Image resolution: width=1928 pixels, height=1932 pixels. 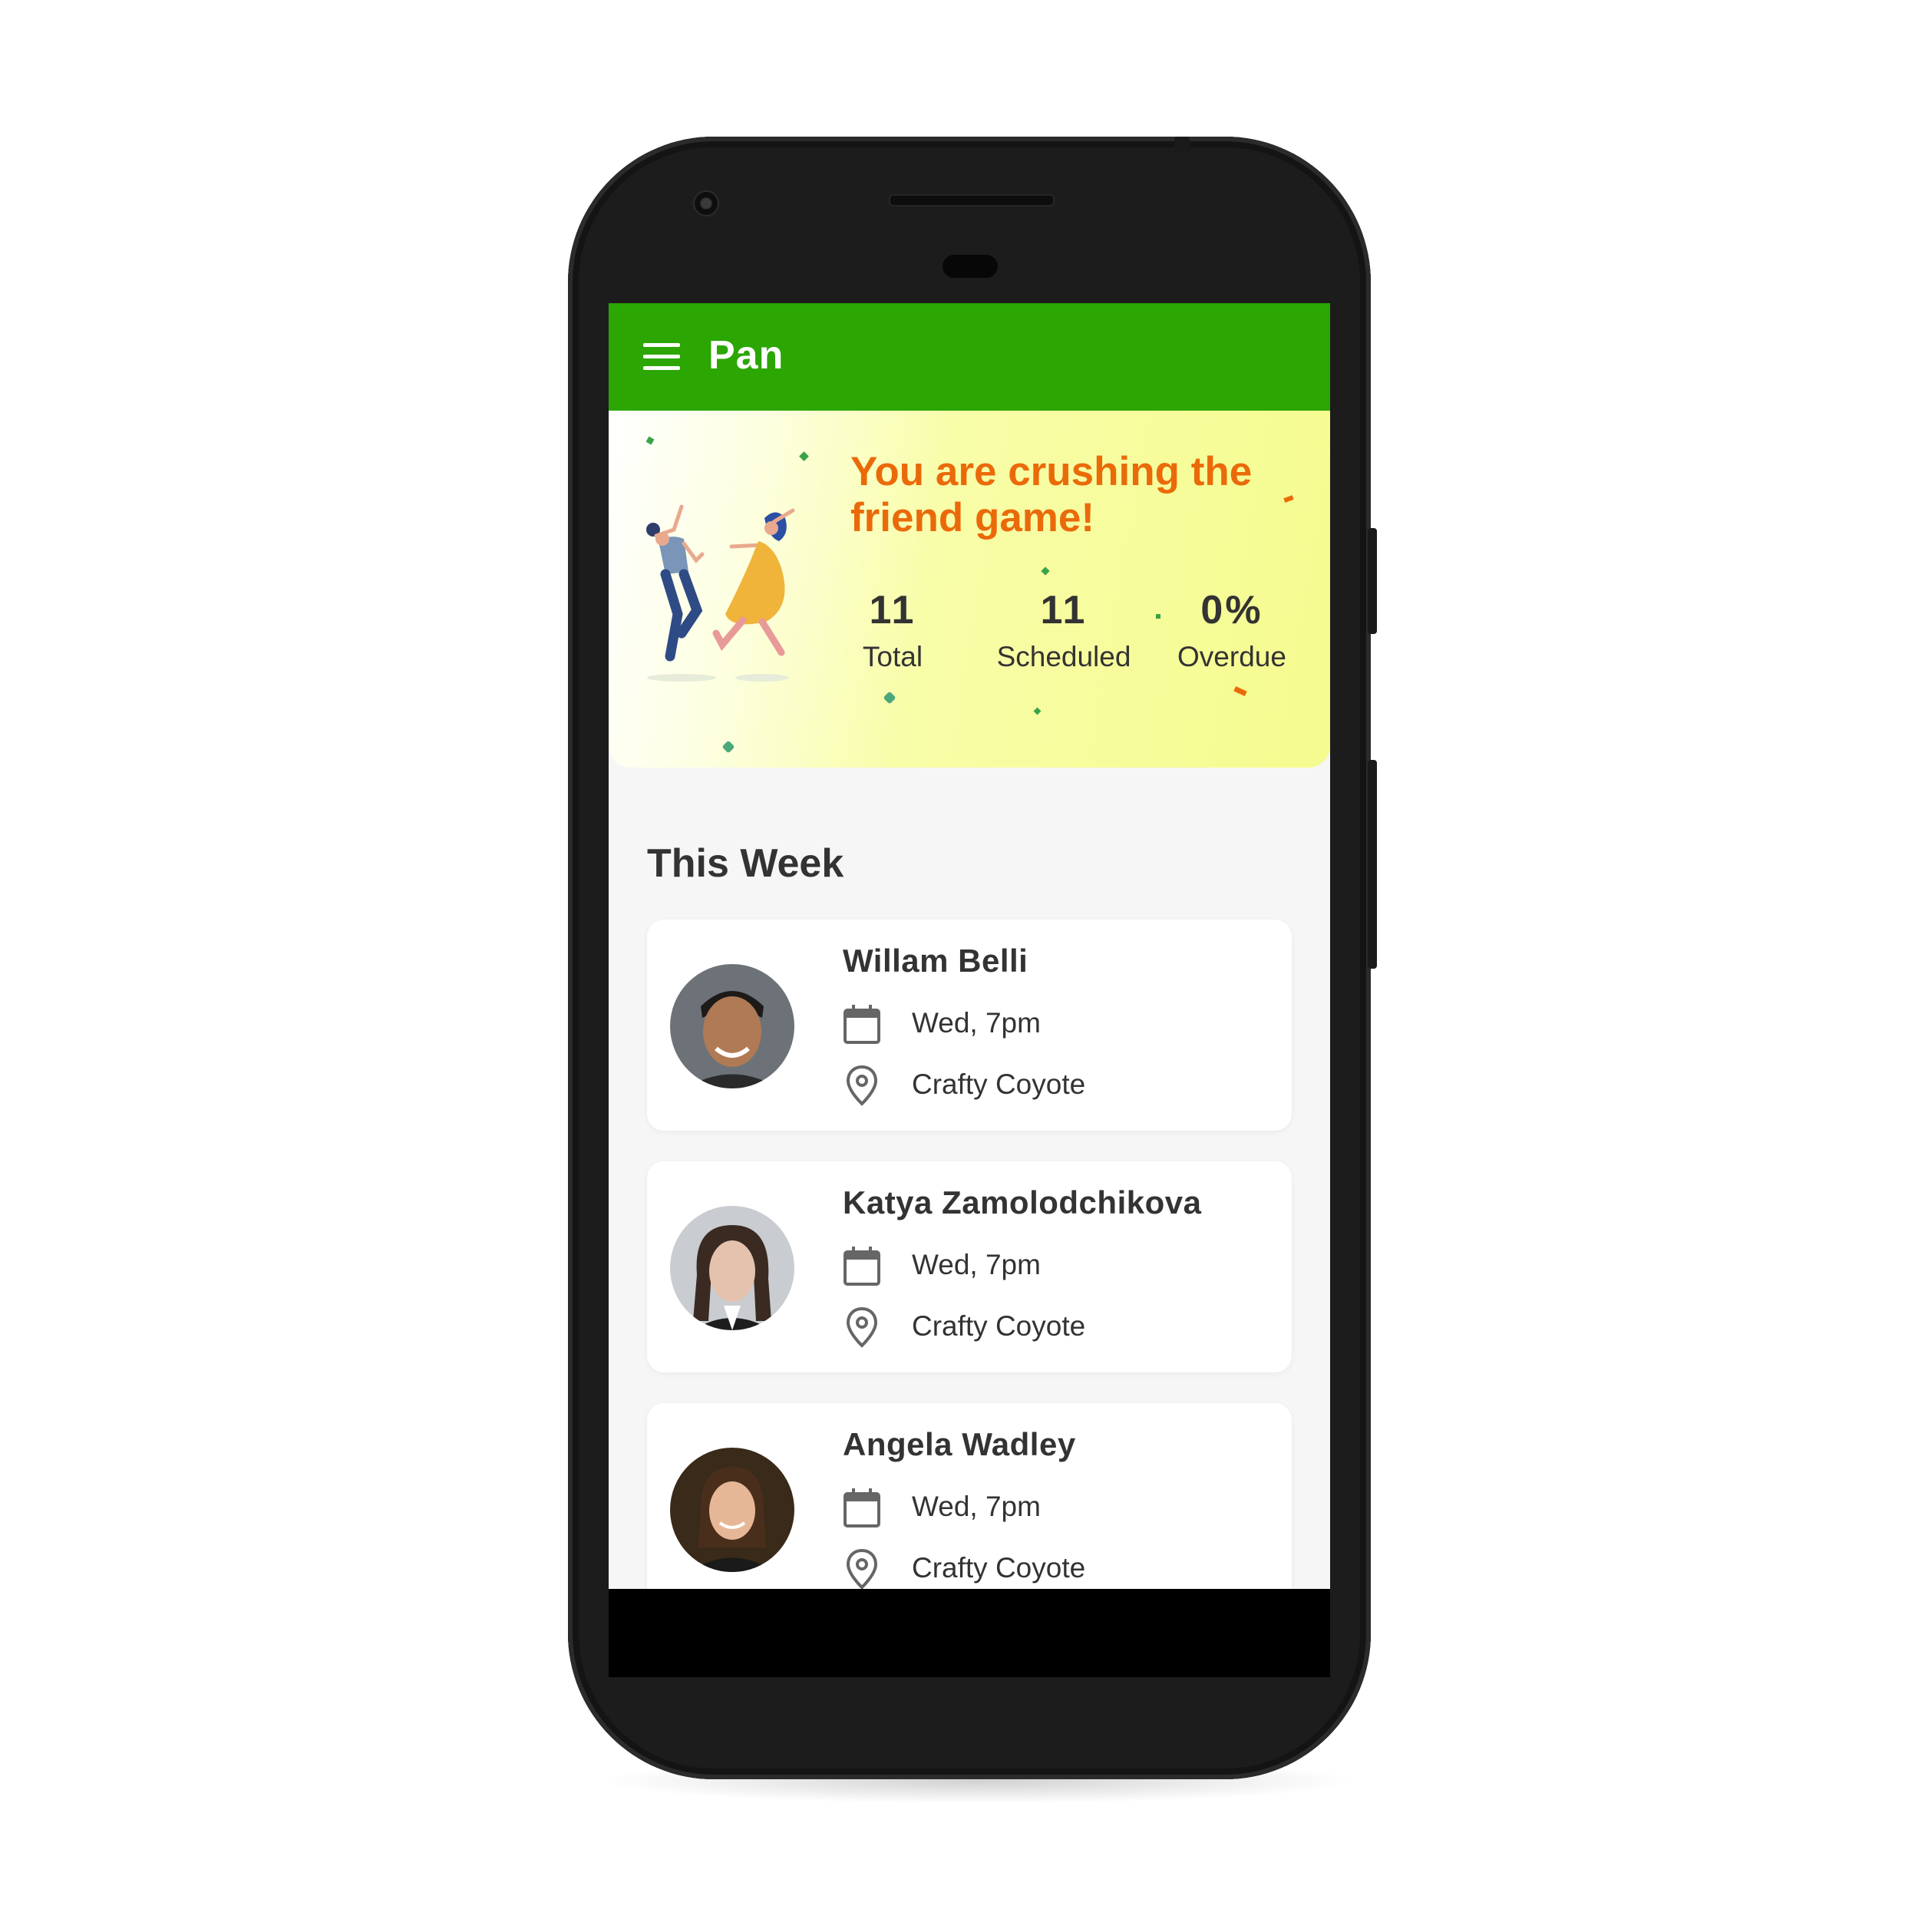 I want to click on stat-label: Scheduled, so click(x=1063, y=656).